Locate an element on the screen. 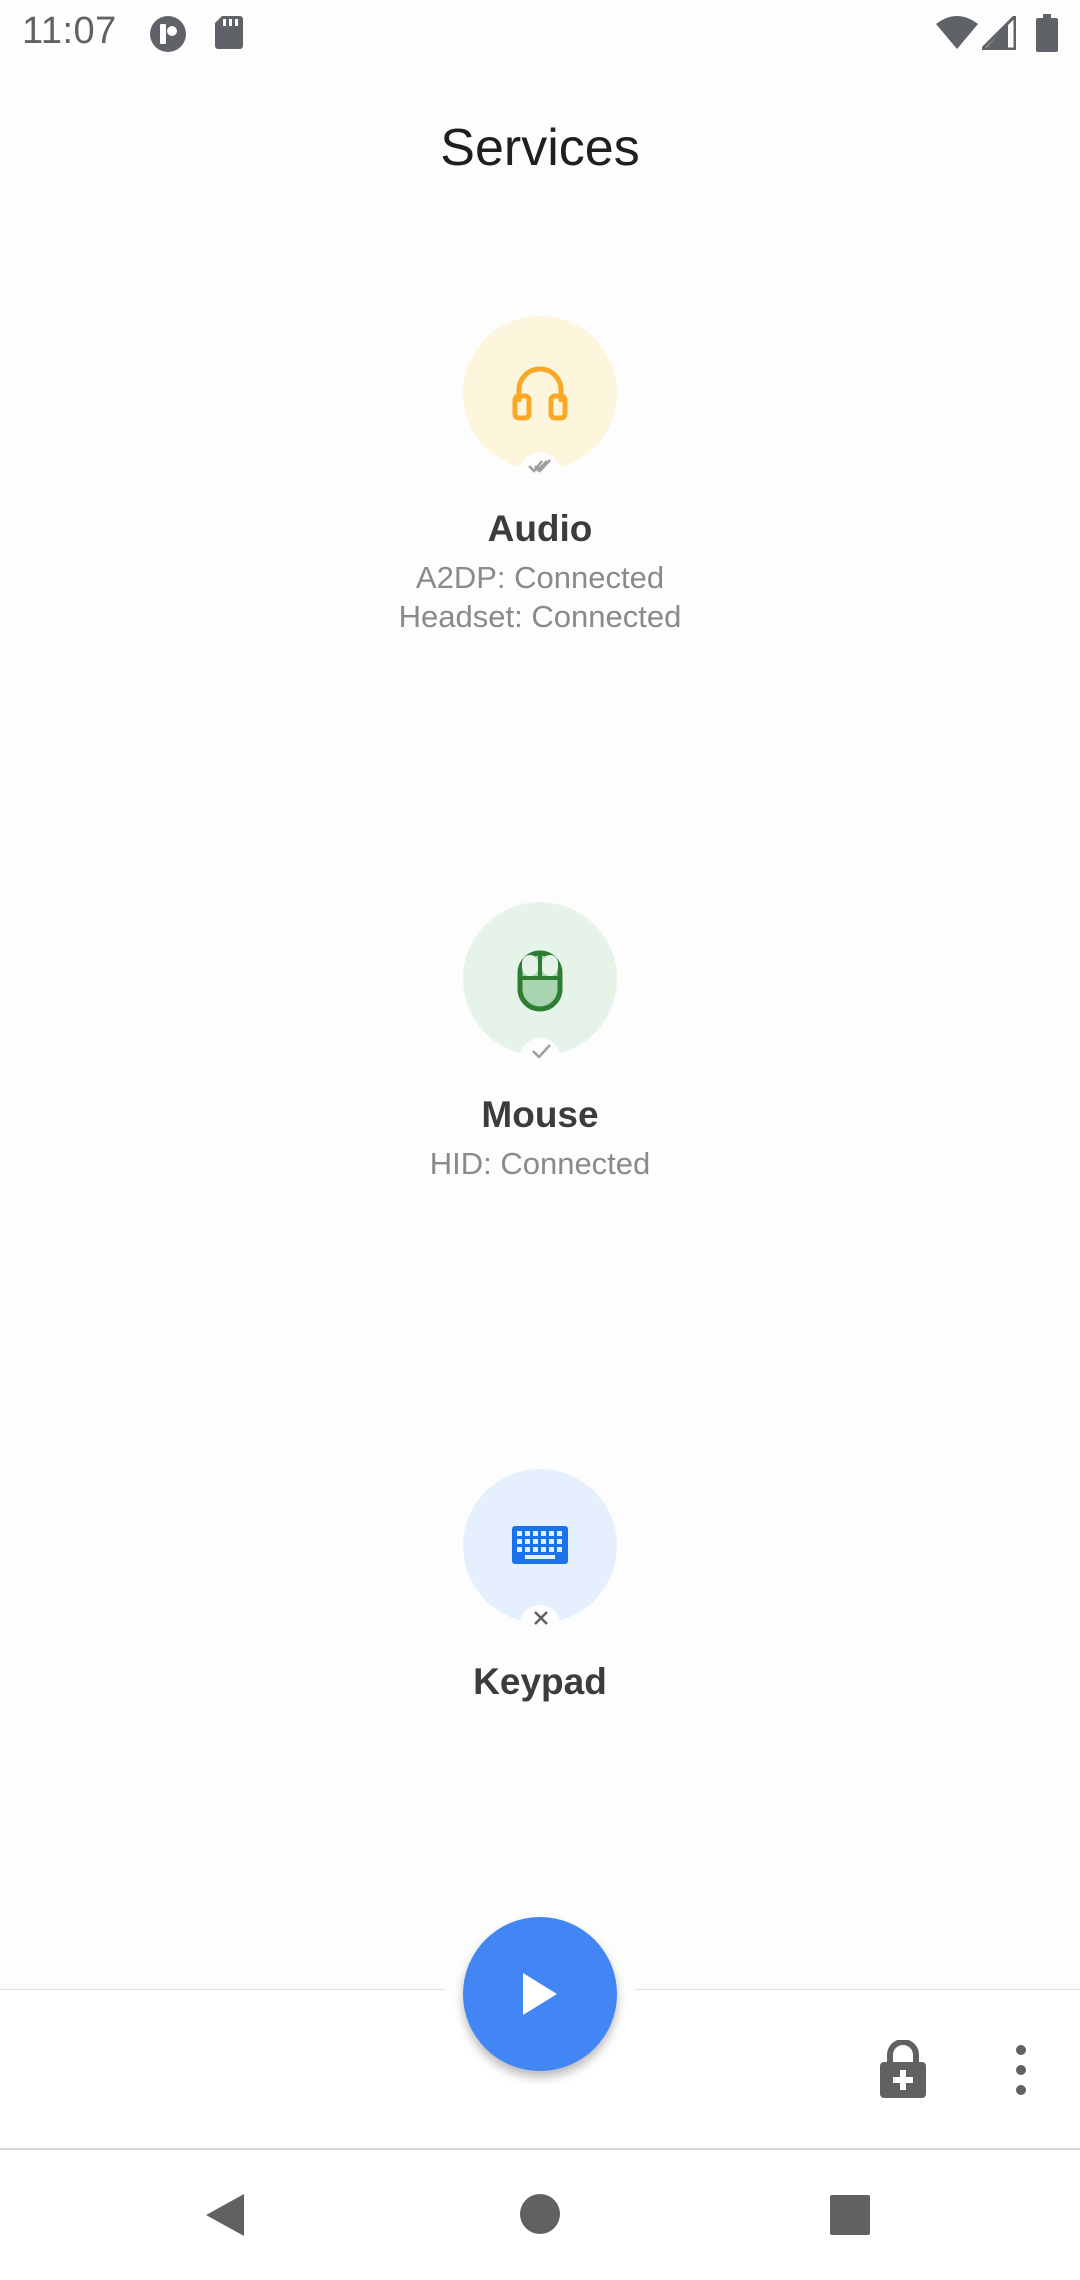 The width and height of the screenshot is (1080, 2280). keyboard-icon is located at coordinates (540, 1545).